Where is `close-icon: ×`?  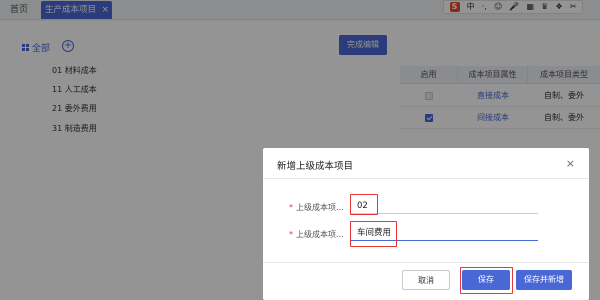
close-icon: × is located at coordinates (570, 163).